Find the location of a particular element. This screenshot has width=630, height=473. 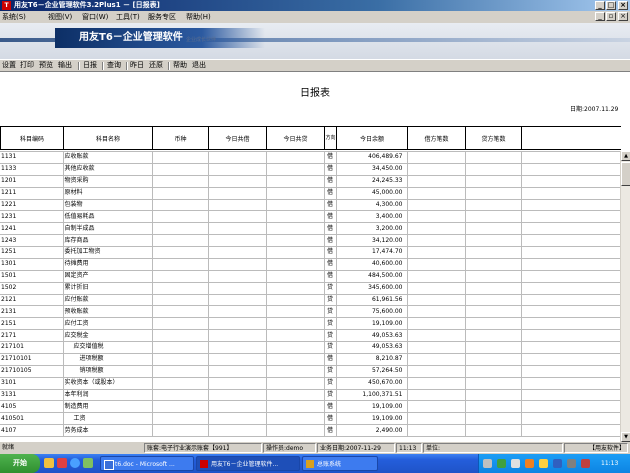

cell-account-code: 1301 is located at coordinates (32, 264).